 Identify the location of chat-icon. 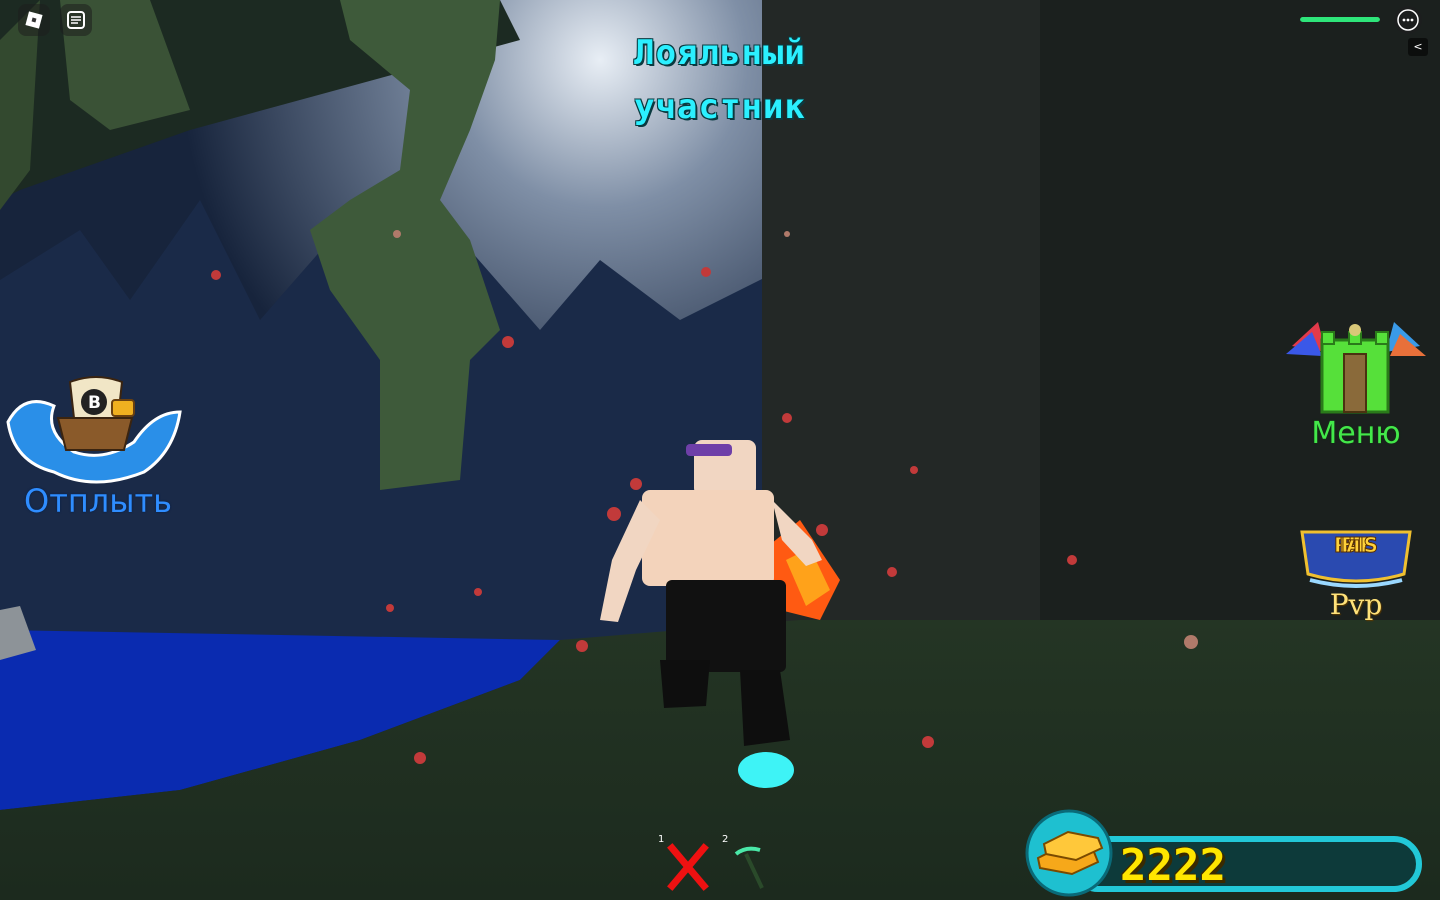
(76, 20).